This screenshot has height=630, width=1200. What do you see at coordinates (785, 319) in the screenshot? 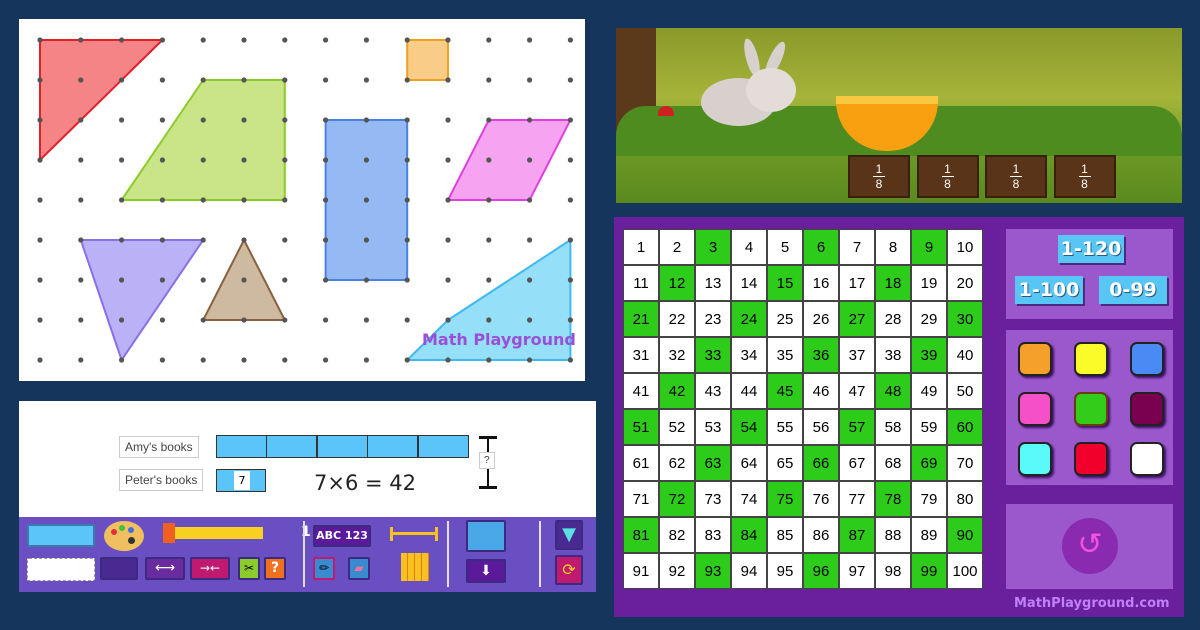
I see `number-cell: 25` at bounding box center [785, 319].